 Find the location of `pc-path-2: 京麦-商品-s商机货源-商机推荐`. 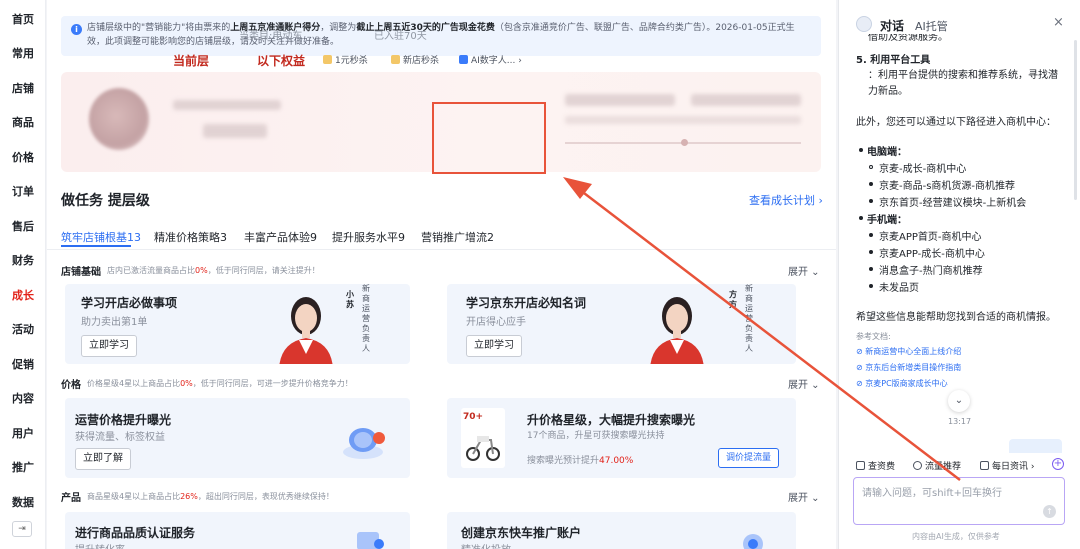

pc-path-2: 京麦-商品-s商机货源-商机推荐 is located at coordinates (947, 186).